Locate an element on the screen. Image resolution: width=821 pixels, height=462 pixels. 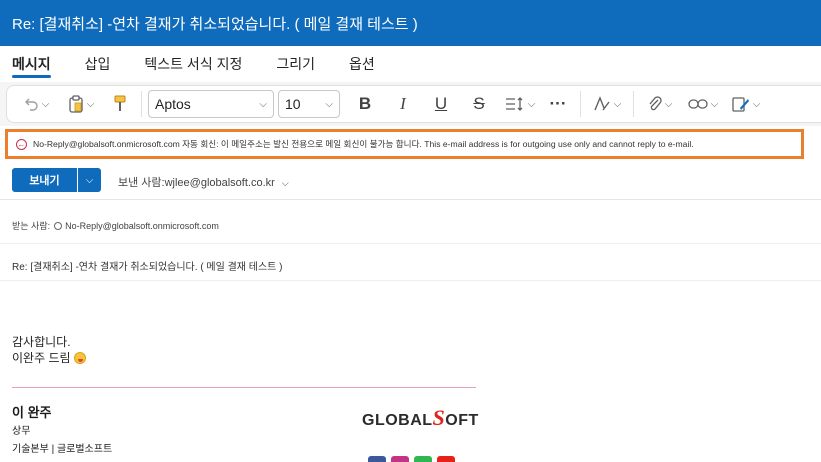
signature-name: 이 완주 is located at coordinates (32, 412).